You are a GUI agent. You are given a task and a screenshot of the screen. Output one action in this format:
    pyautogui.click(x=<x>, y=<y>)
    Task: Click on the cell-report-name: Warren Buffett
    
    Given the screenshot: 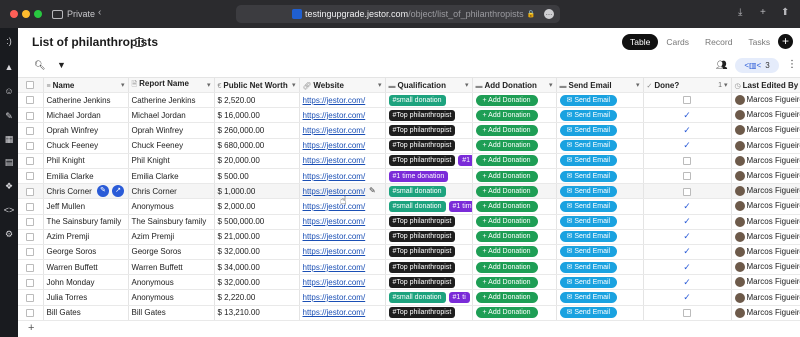 What is the action you would take?
    pyautogui.click(x=171, y=267)
    